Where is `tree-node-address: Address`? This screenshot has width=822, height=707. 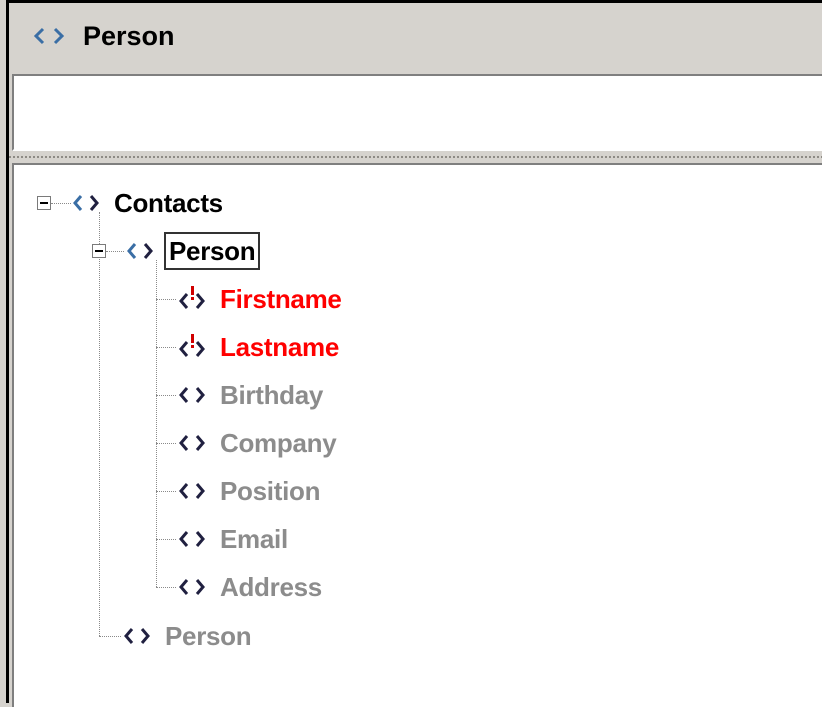
tree-node-address: Address is located at coordinates (251, 587).